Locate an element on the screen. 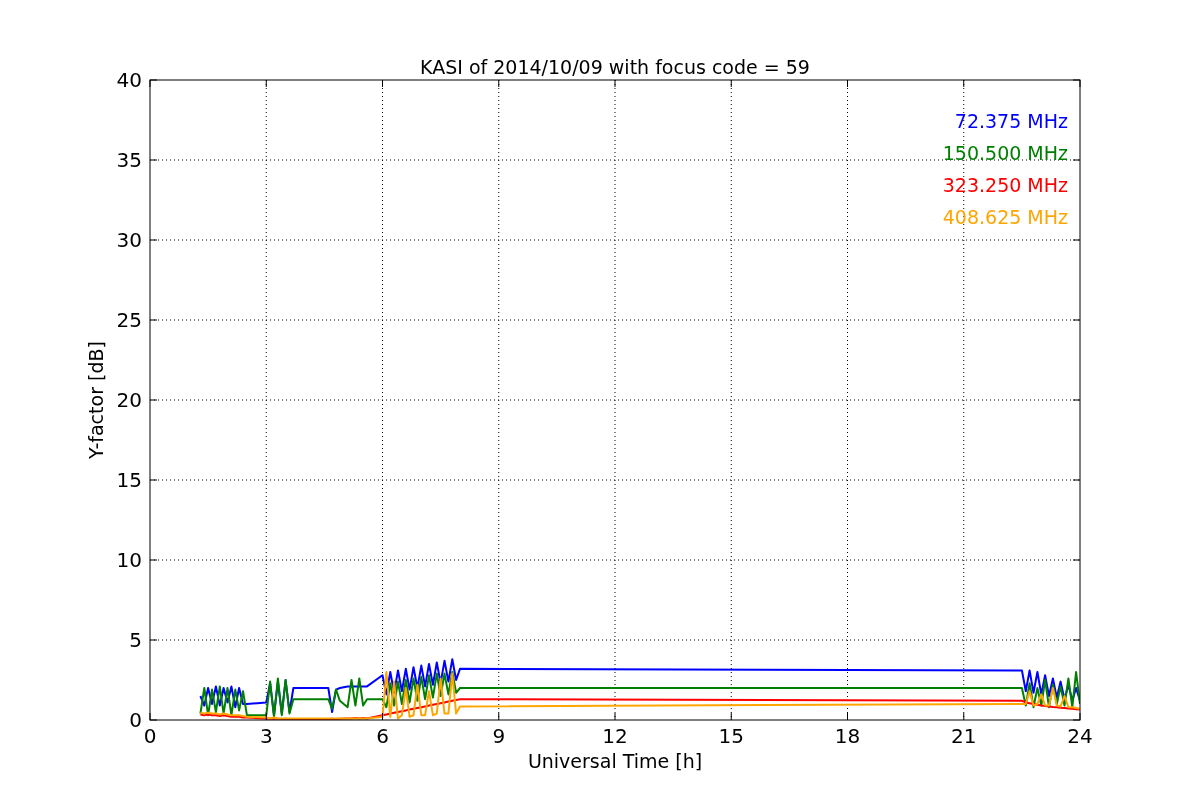 Image resolution: width=1200 pixels, height=800 pixels. y-tick-label: 15 is located at coordinates (129, 480).